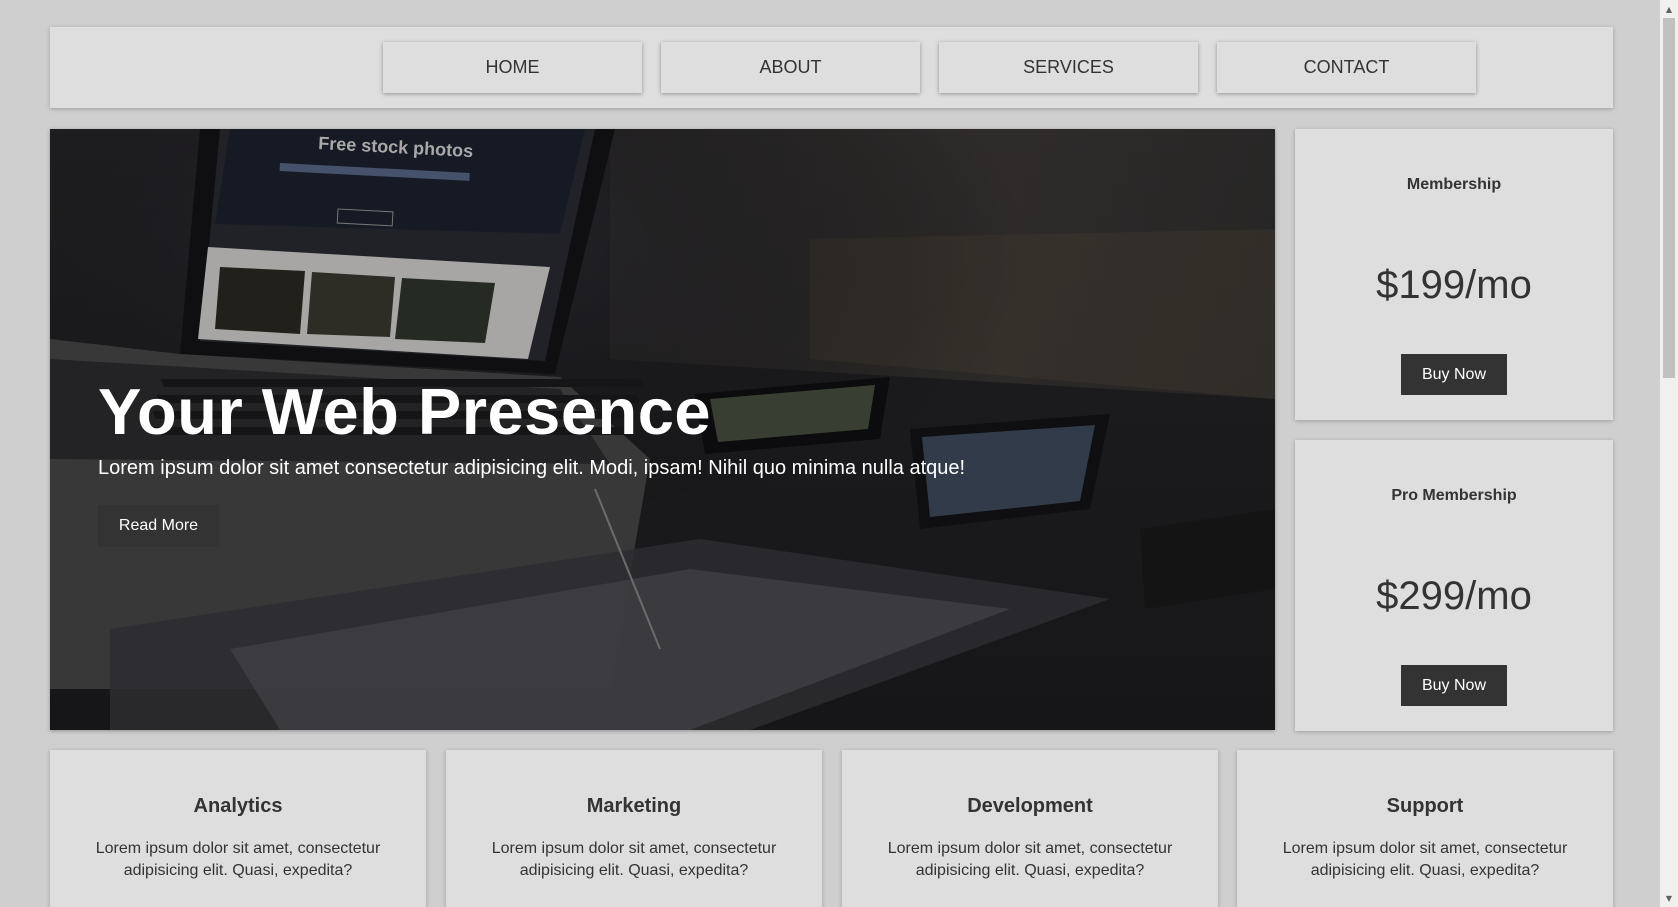 This screenshot has height=907, width=1678. Describe the element at coordinates (1030, 806) in the screenshot. I see `feature-title: Development` at that location.